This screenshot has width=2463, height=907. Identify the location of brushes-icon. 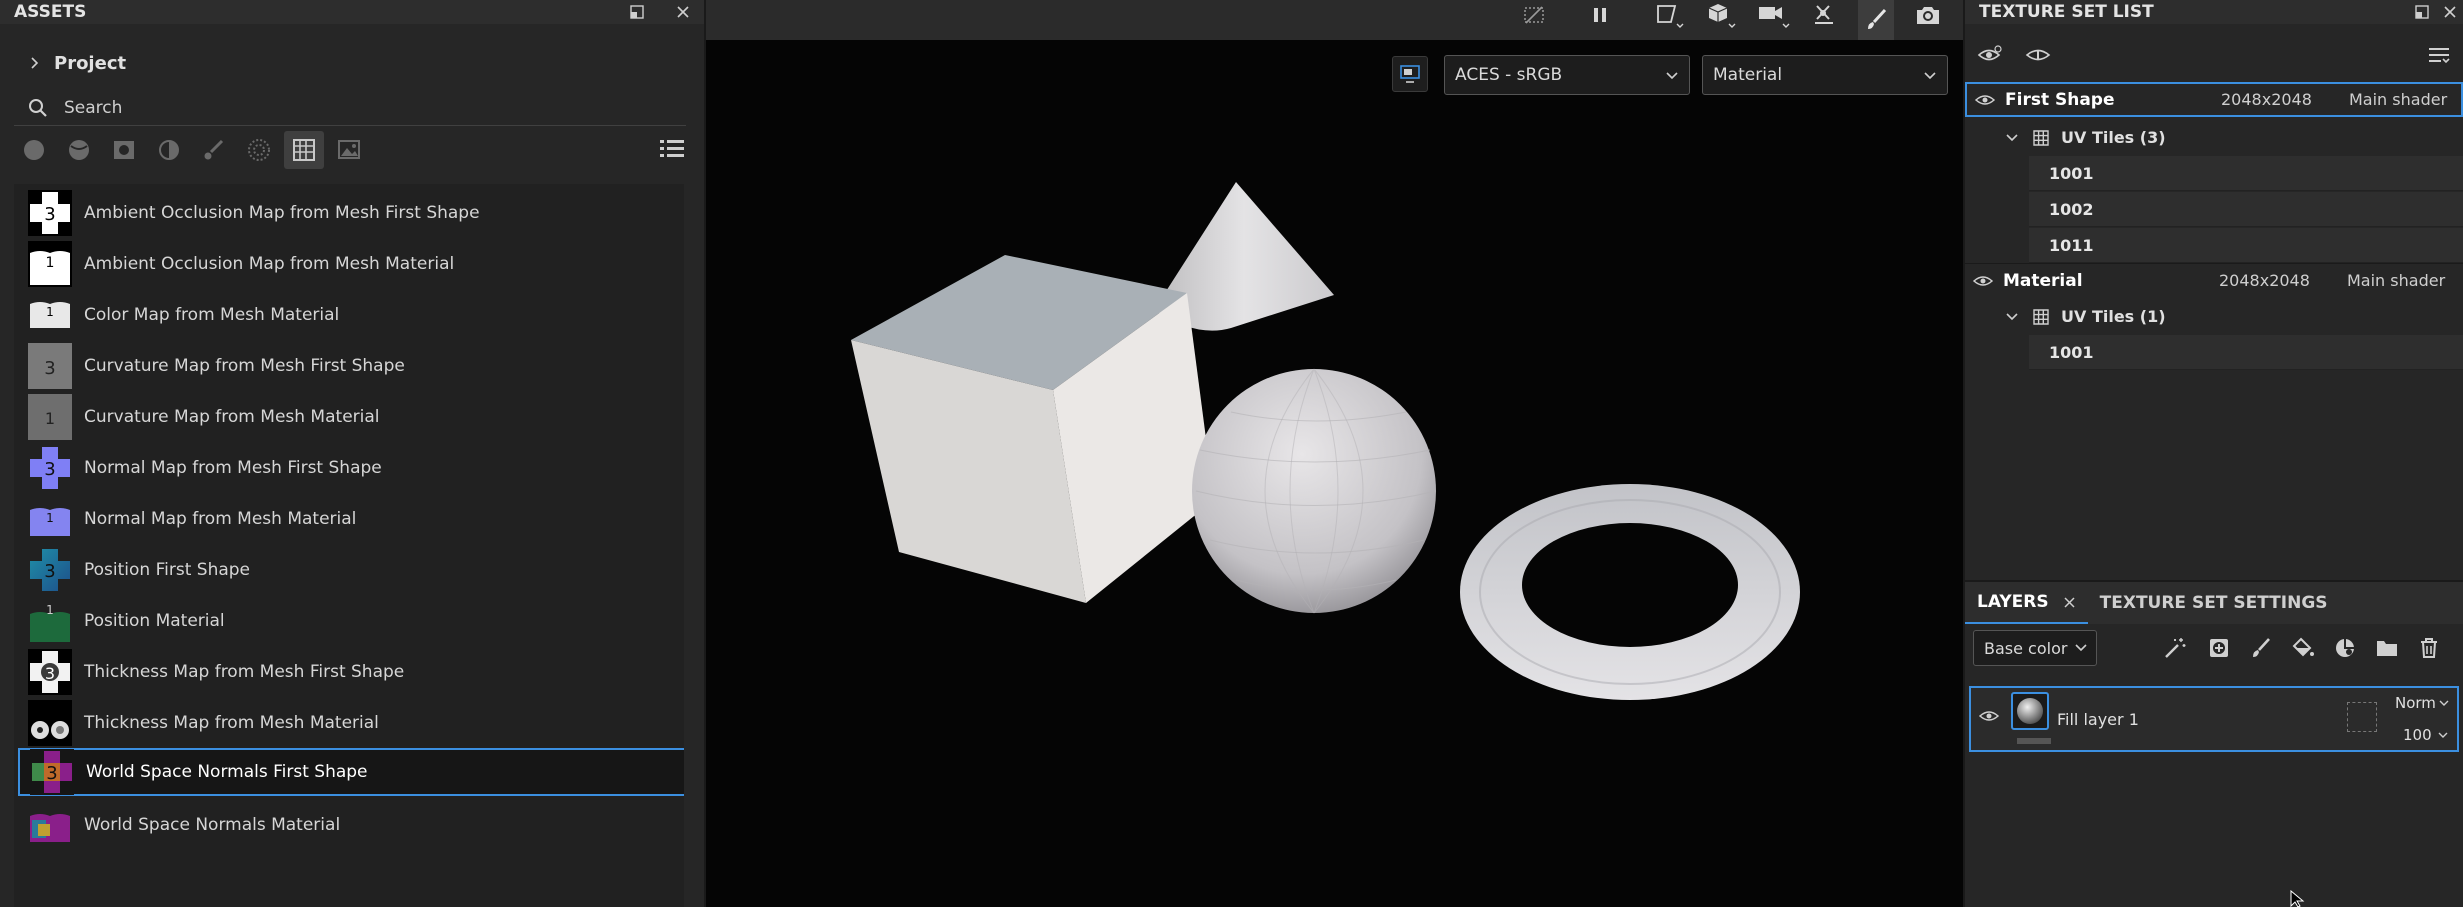
(214, 150).